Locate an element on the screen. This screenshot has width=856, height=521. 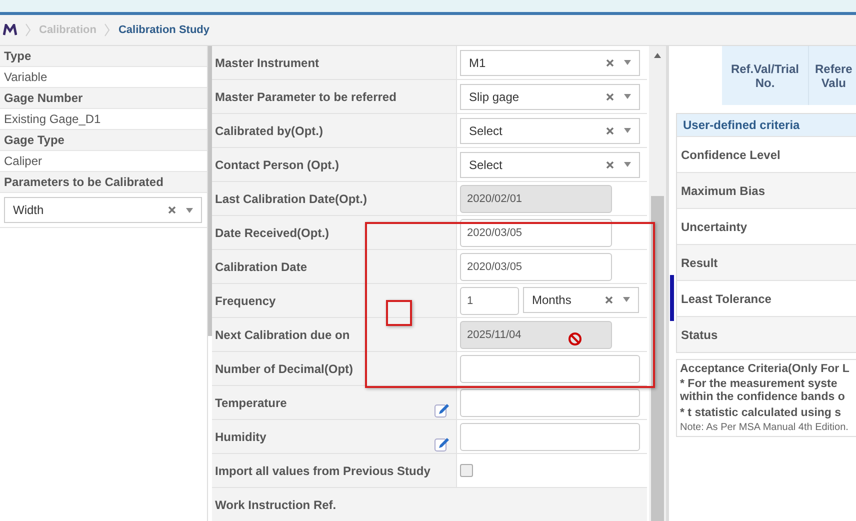
field-label: Date Received(Opt.) is located at coordinates (272, 233).